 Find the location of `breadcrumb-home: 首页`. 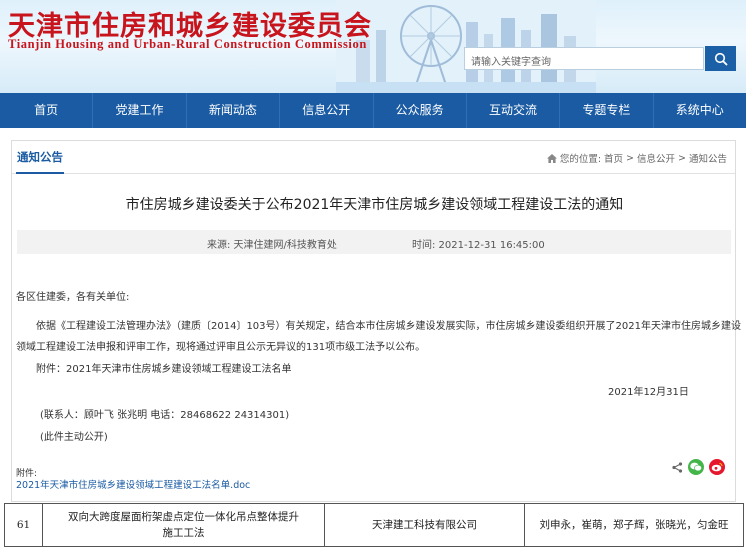

breadcrumb-home: 首页 is located at coordinates (613, 158).